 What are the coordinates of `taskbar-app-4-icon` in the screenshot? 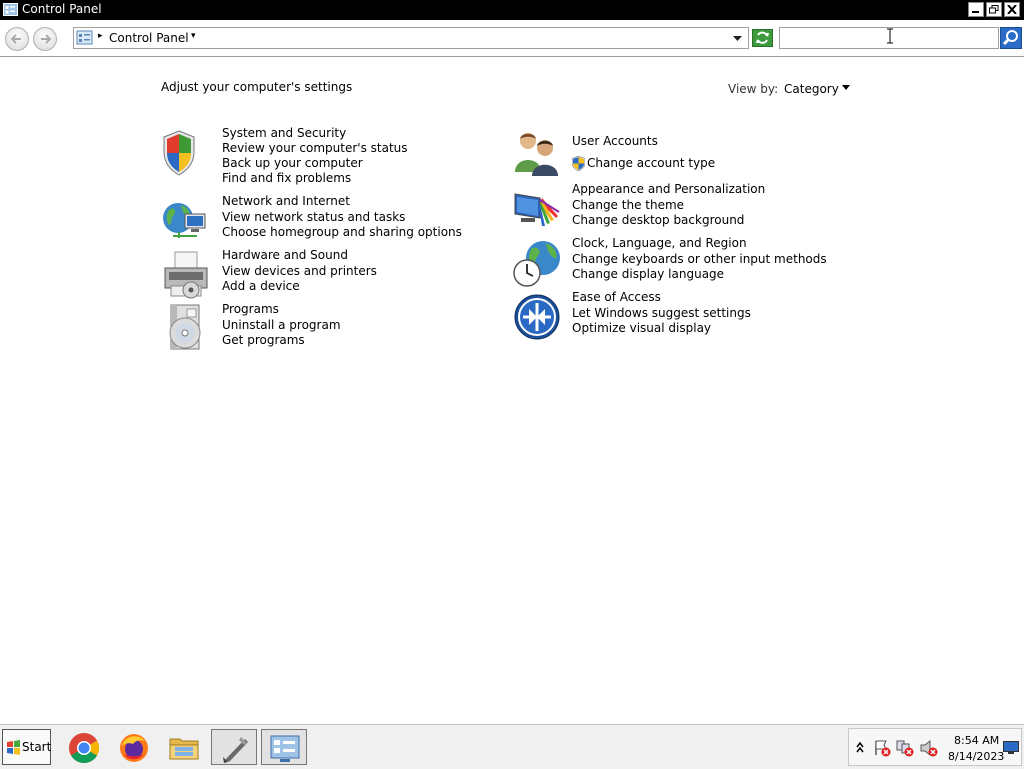 It's located at (235, 750).